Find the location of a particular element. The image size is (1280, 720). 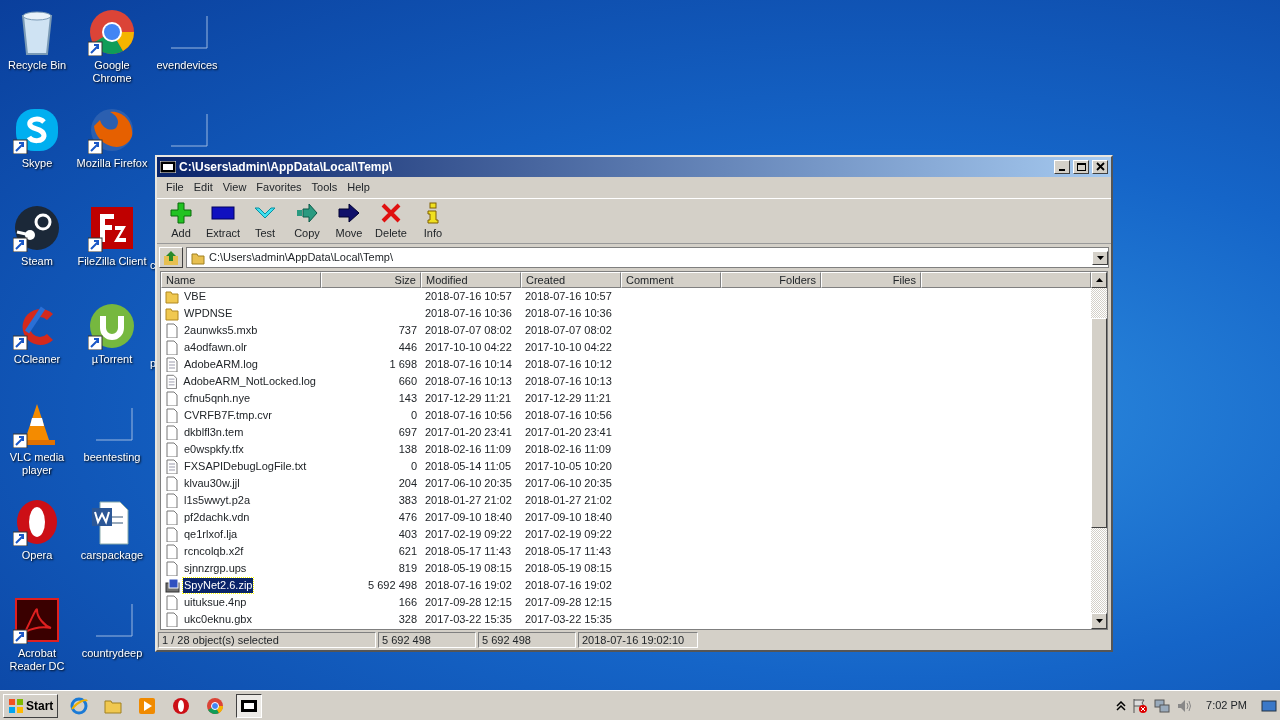

maximize-icon is located at coordinates (1081, 167).